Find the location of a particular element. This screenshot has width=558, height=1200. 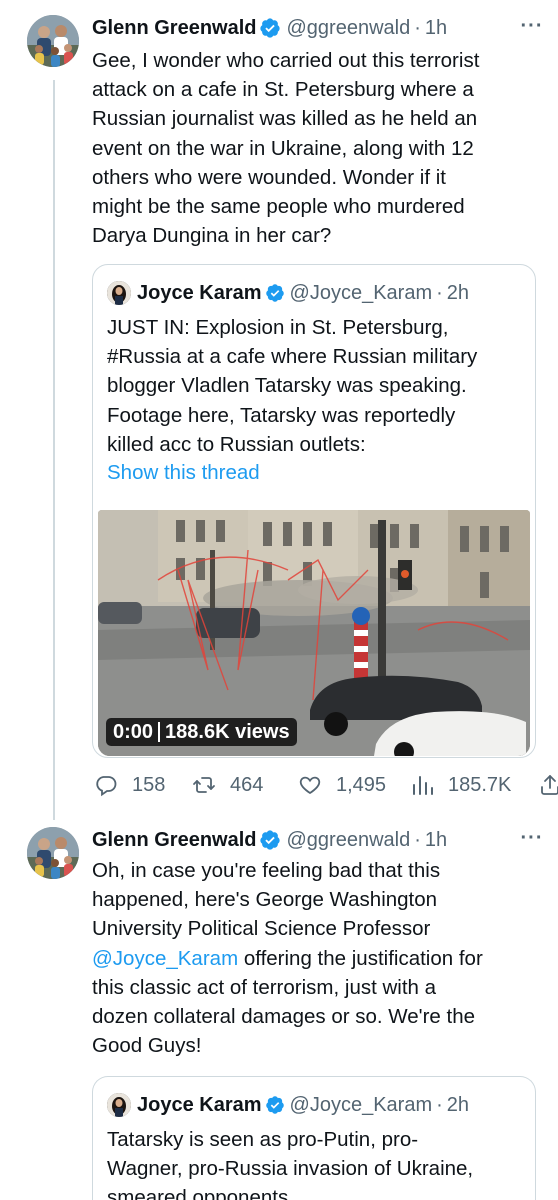

video-views: 188.6K views is located at coordinates (227, 731).